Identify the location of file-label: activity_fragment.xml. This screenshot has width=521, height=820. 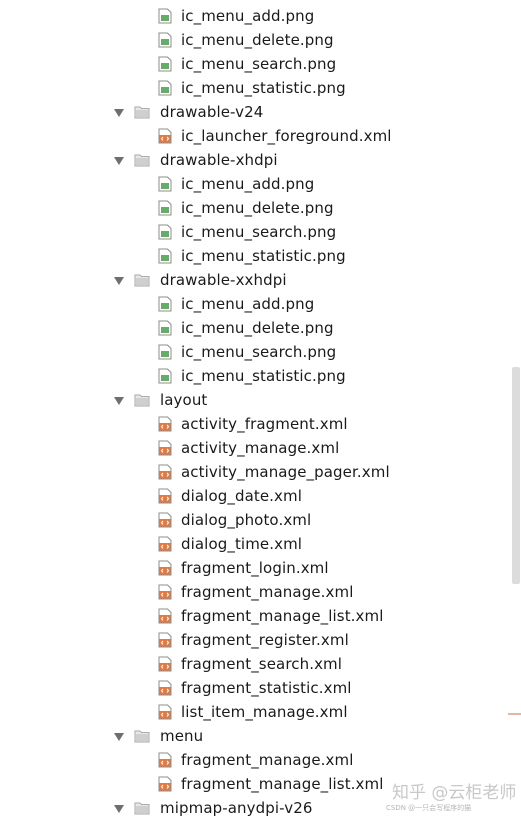
(264, 424).